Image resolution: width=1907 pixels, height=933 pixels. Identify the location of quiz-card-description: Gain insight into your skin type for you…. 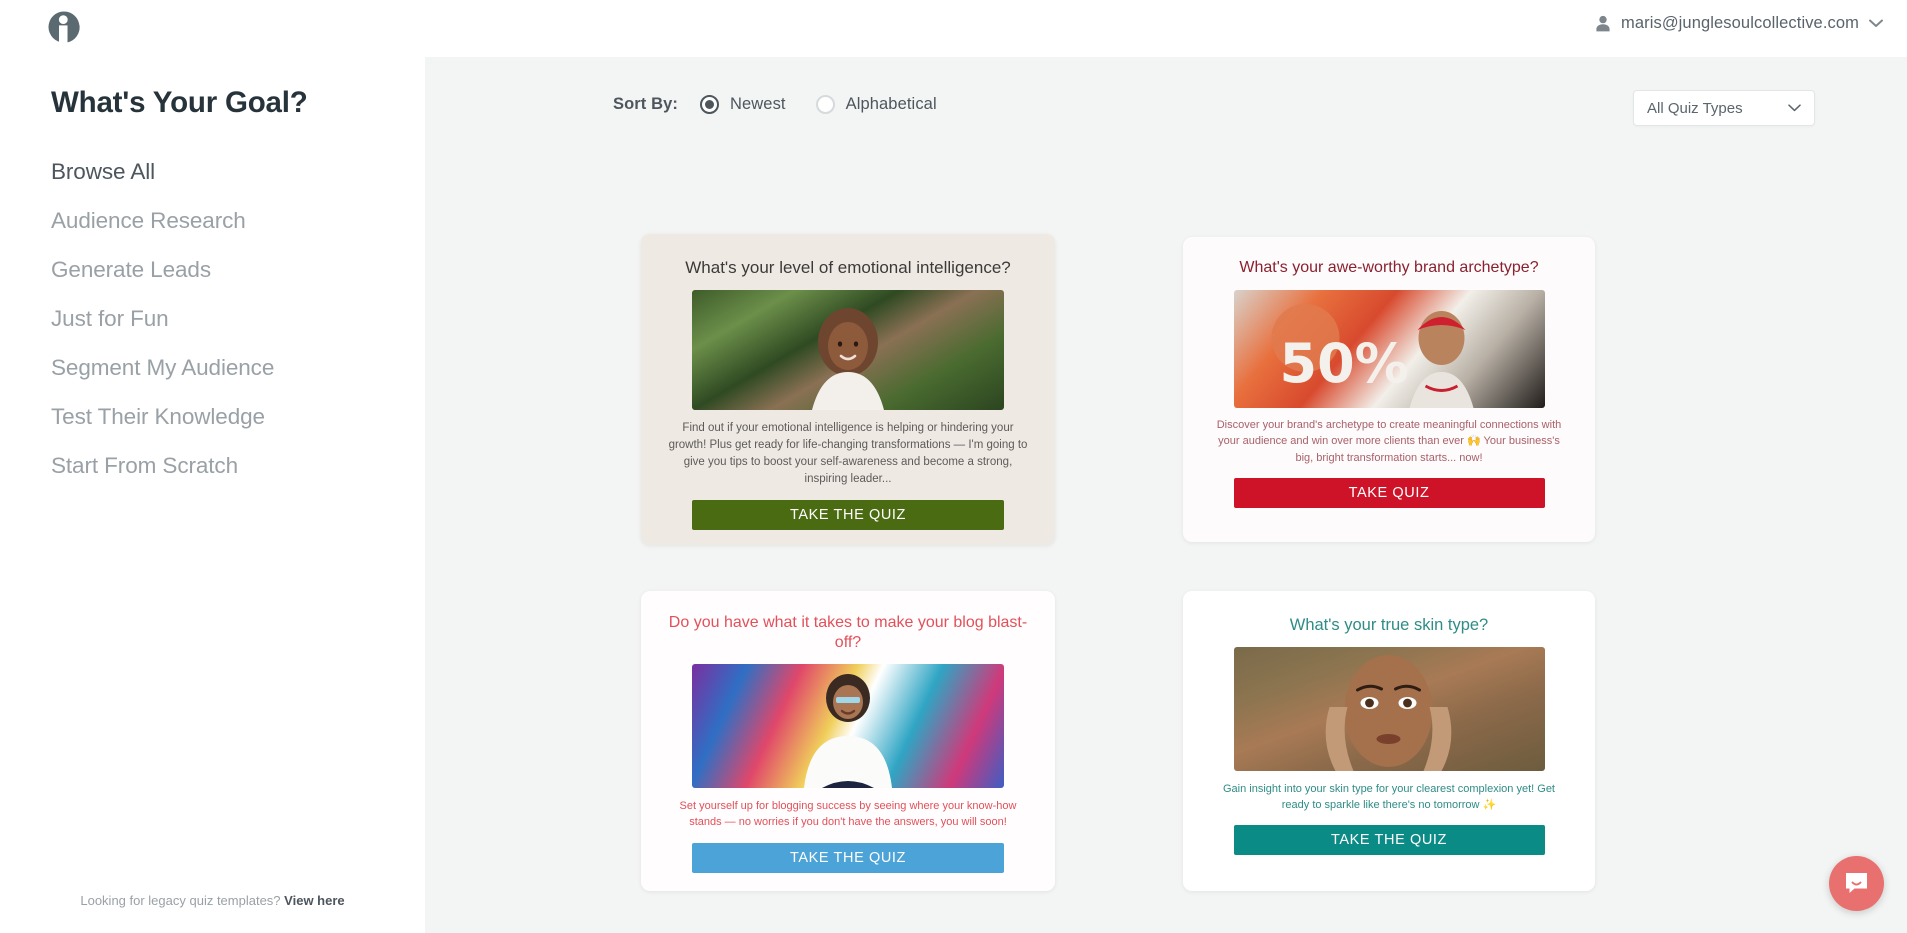
(1389, 796).